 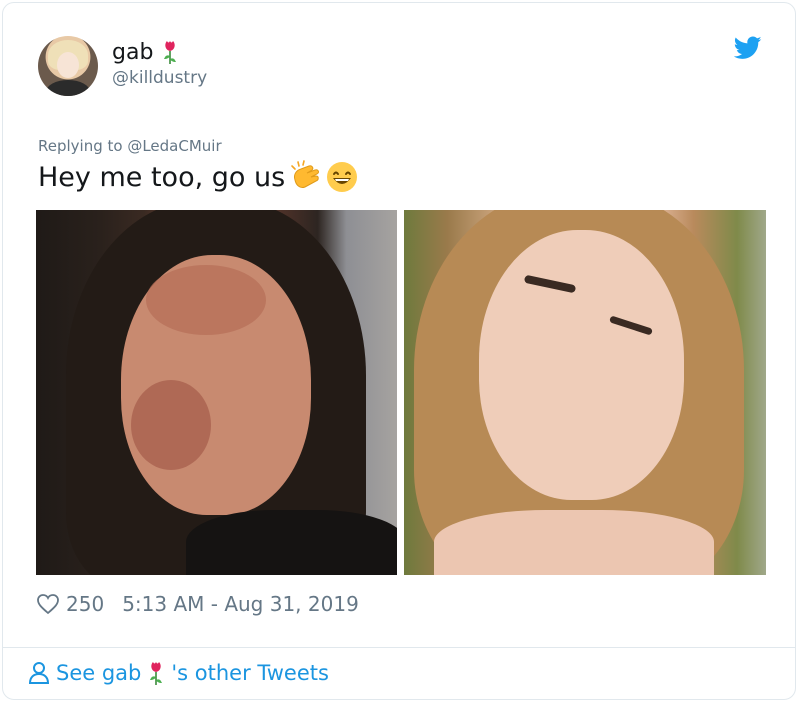 What do you see at coordinates (132, 52) in the screenshot?
I see `author-name: gab` at bounding box center [132, 52].